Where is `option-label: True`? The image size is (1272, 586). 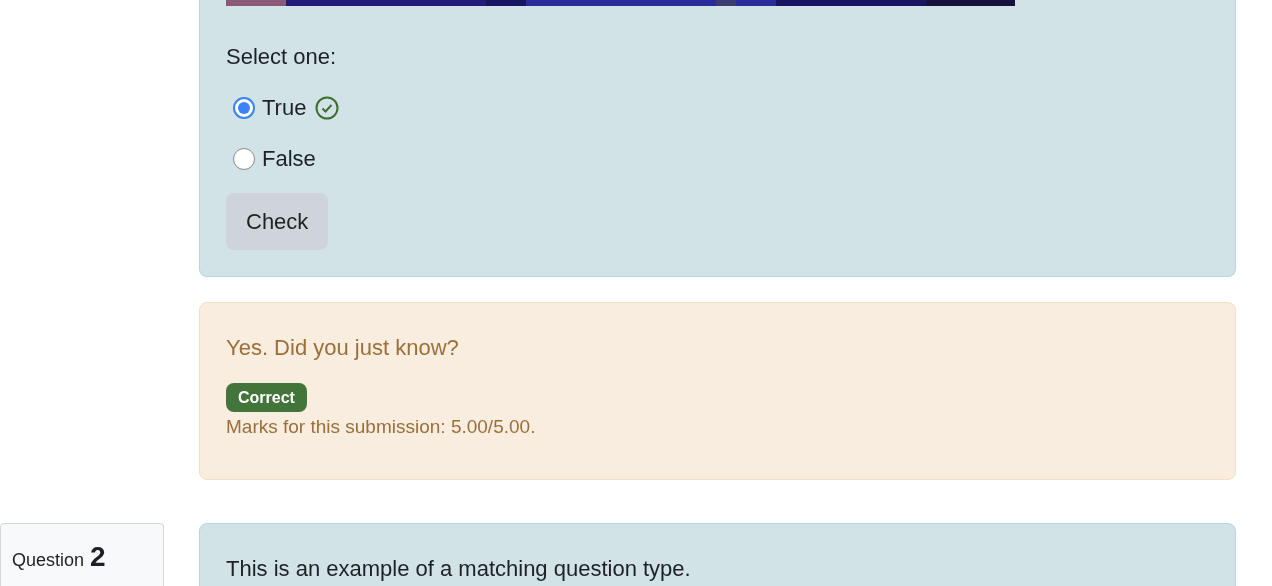
option-label: True is located at coordinates (284, 108).